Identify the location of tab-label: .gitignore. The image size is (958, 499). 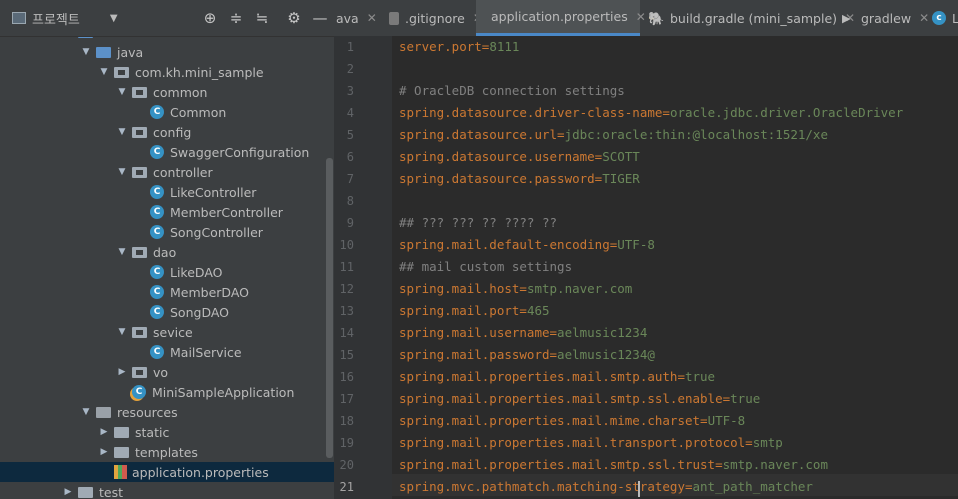
(435, 18).